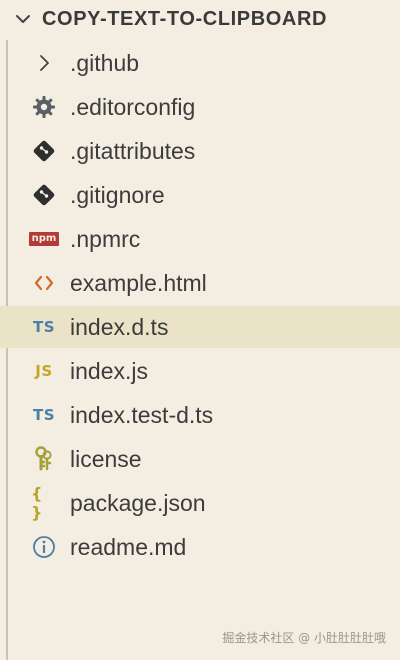 The height and width of the screenshot is (660, 400). Describe the element at coordinates (200, 63) in the screenshot. I see `folder-item-github: .github` at that location.